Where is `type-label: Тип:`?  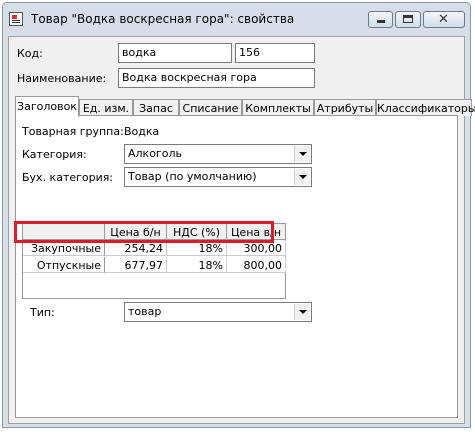
type-label: Тип: is located at coordinates (42, 312).